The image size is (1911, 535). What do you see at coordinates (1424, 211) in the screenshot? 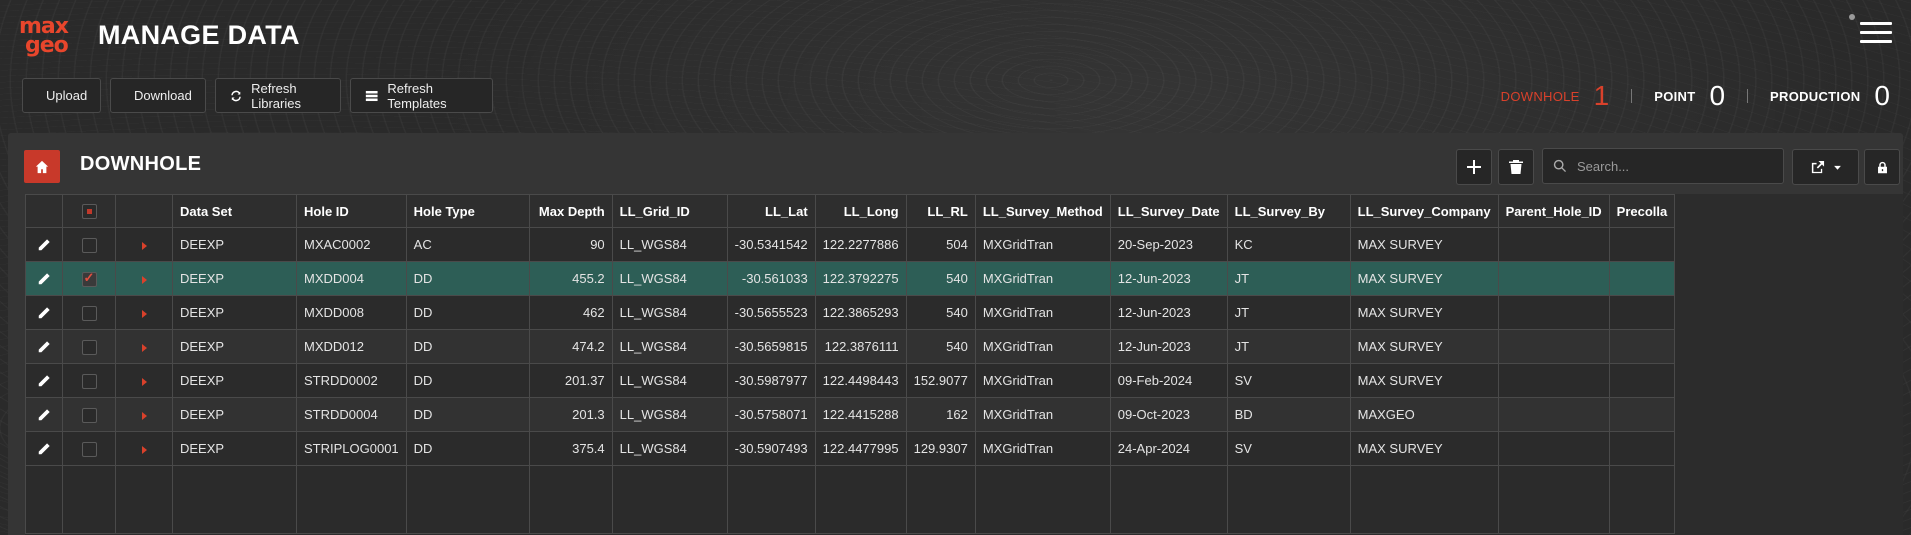
I see `column-header-ll-survey-company: LL_Survey_Company` at bounding box center [1424, 211].